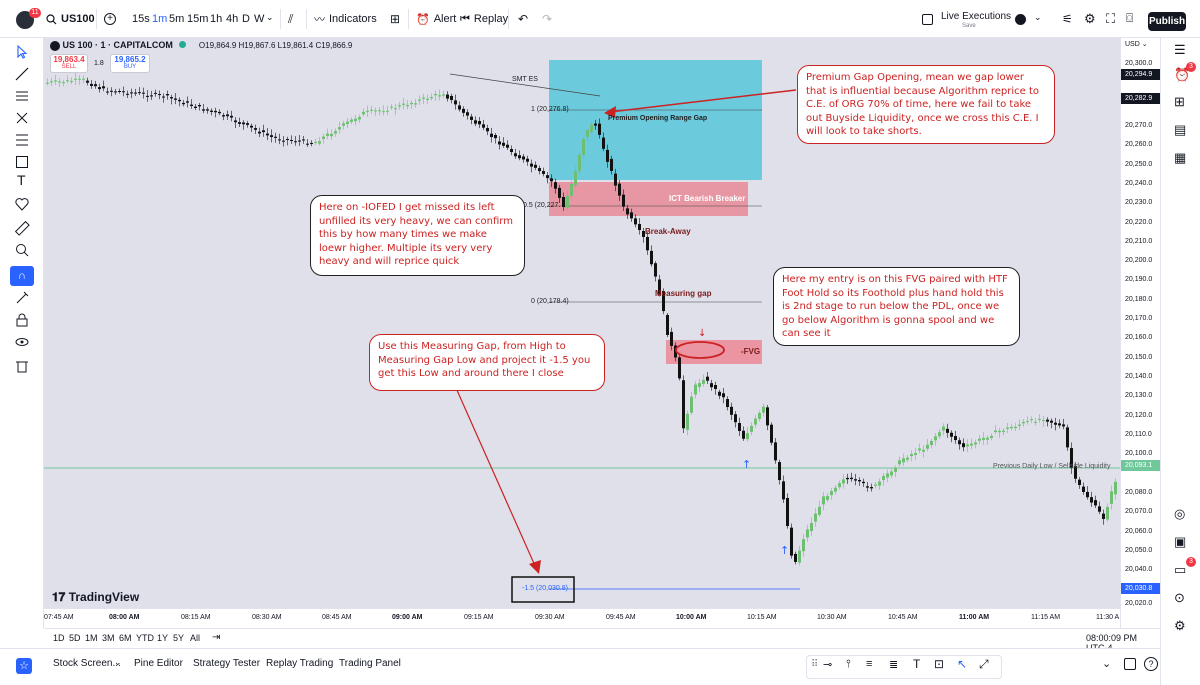  What do you see at coordinates (1130, 664) in the screenshot?
I see `maximize-icon` at bounding box center [1130, 664].